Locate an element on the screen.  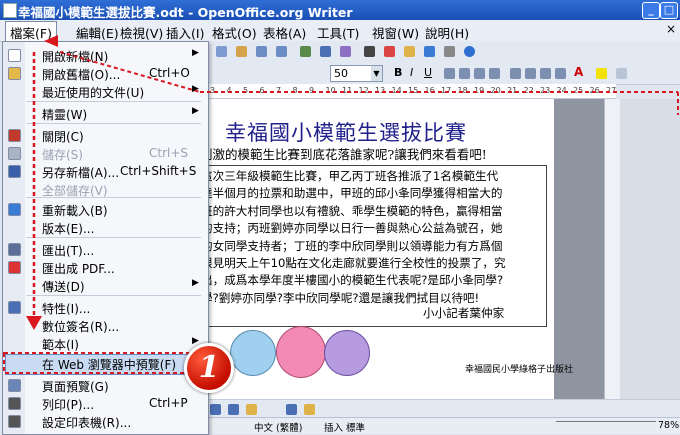
annotation-dashed-line is located at coordinates (130, 72).